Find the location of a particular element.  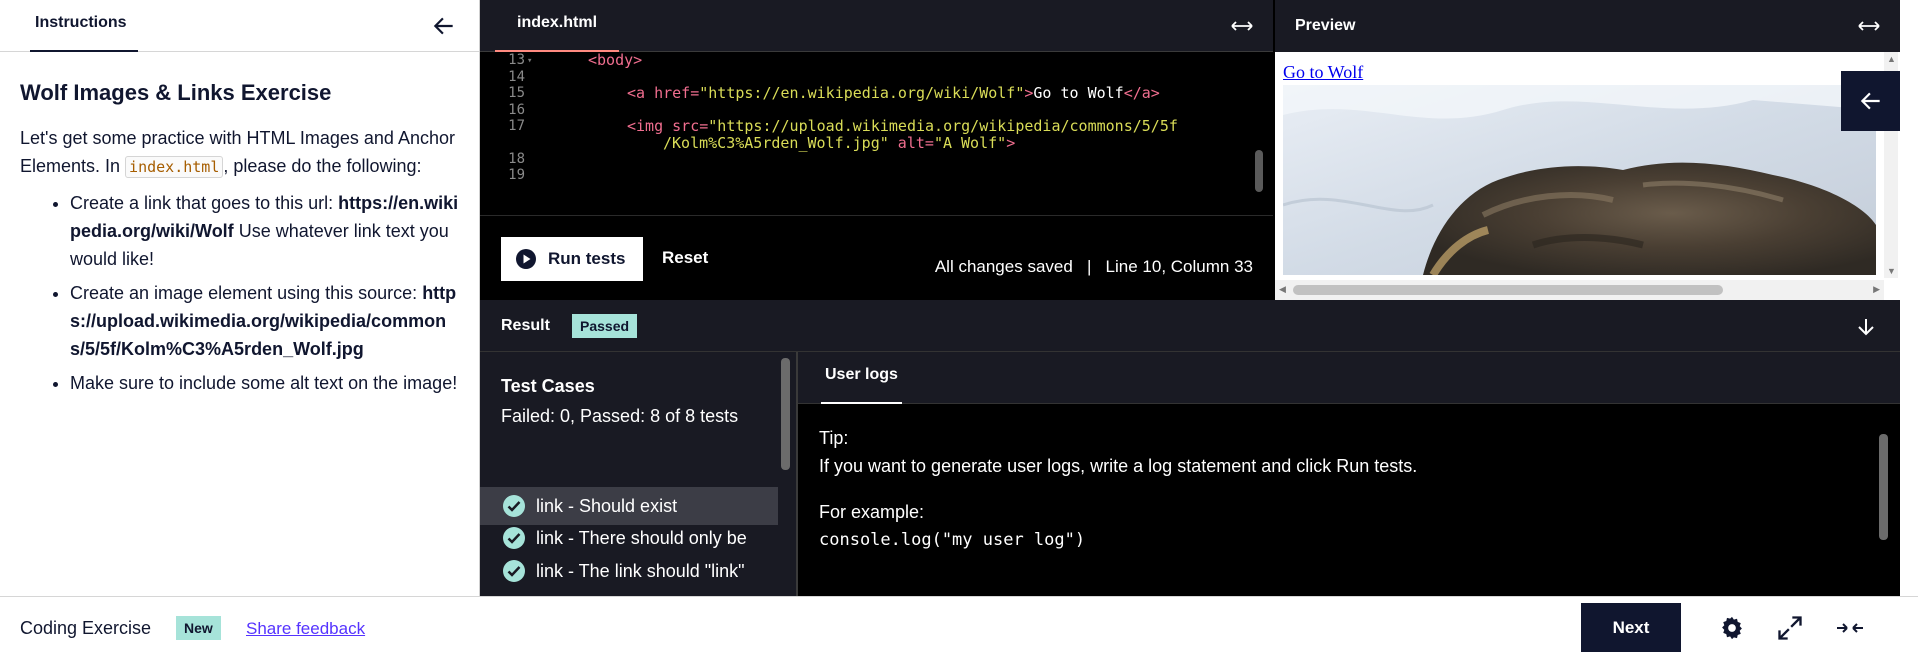

test-cases-scrollbar is located at coordinates (785, 414).